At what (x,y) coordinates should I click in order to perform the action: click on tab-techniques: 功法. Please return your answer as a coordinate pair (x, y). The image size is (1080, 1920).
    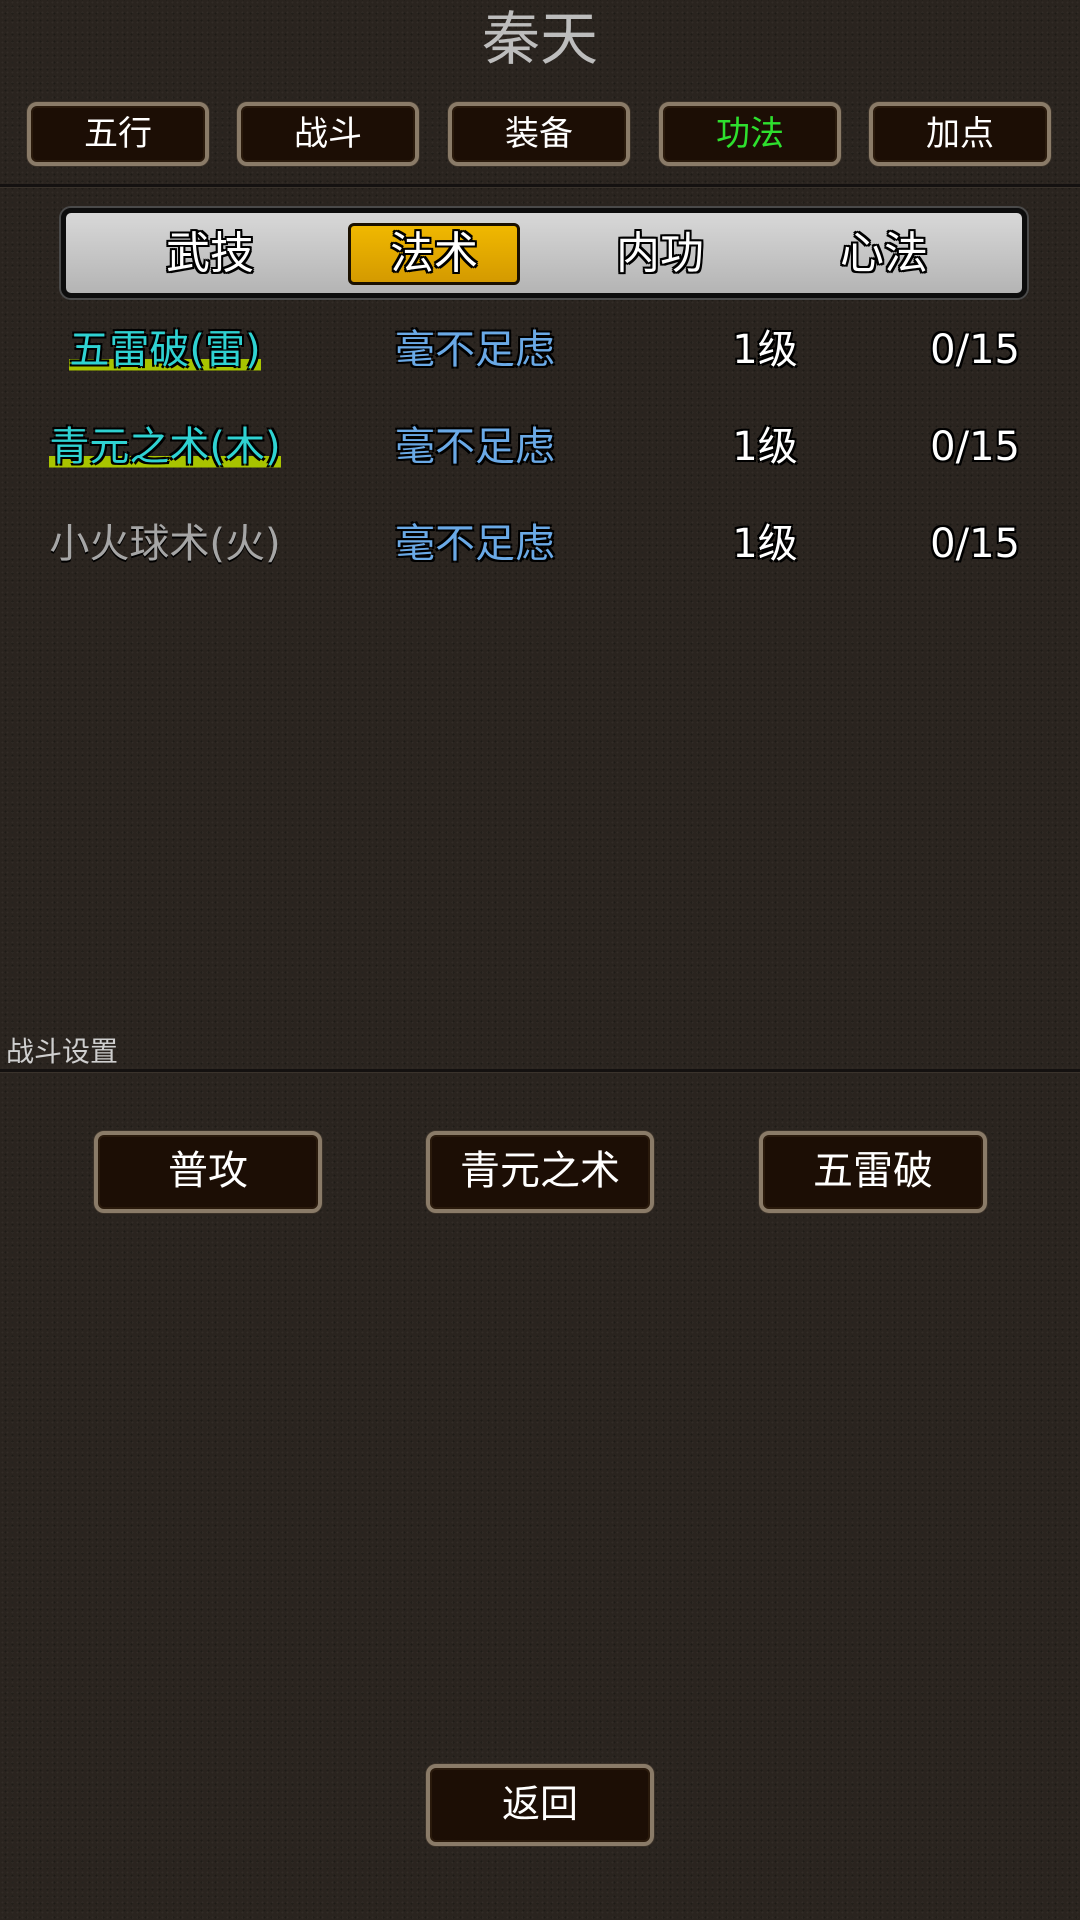
    Looking at the image, I should click on (750, 134).